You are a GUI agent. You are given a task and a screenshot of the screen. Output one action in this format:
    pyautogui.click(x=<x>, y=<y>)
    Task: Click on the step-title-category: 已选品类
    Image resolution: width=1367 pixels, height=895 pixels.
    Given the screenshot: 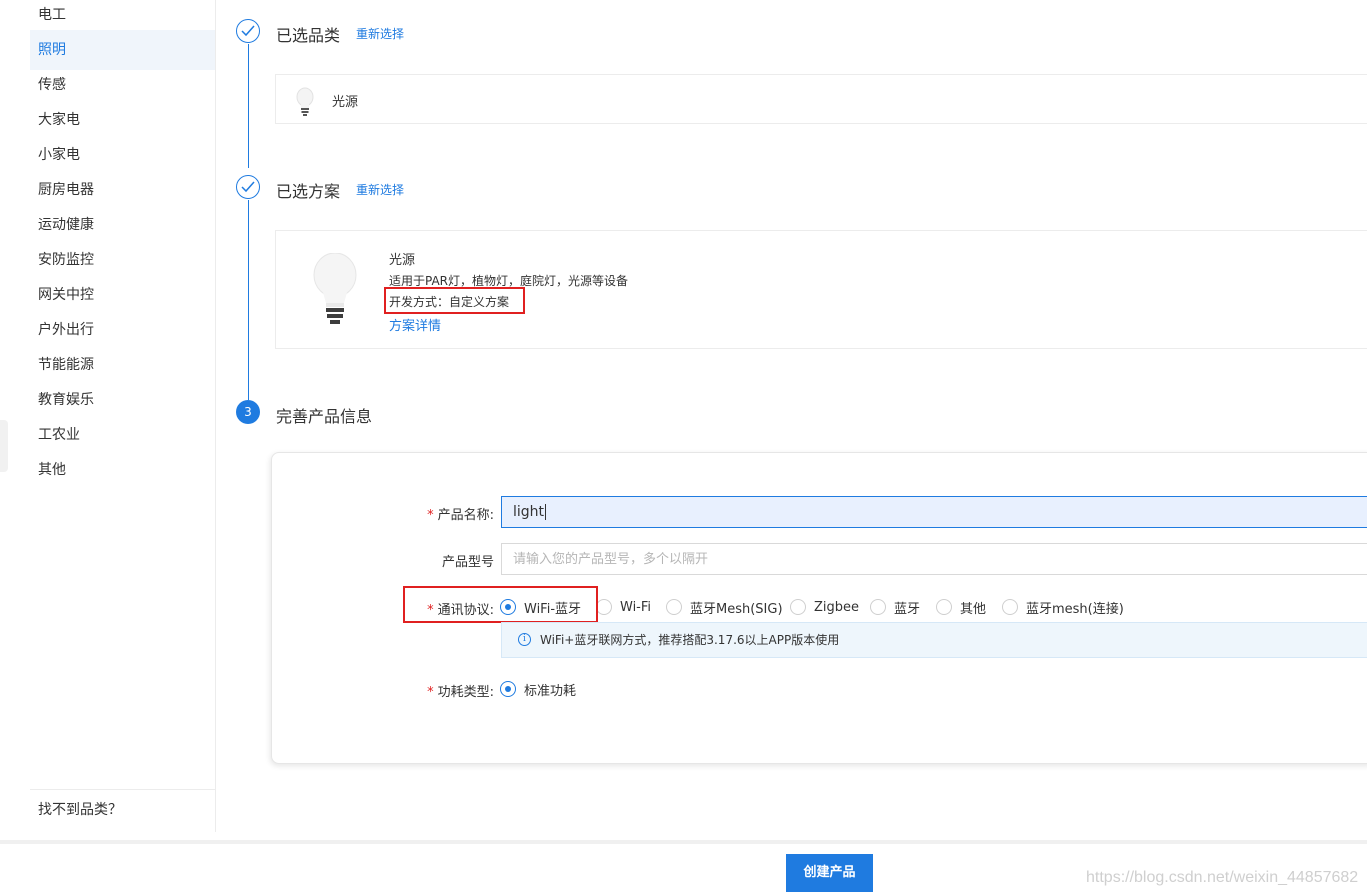 What is the action you would take?
    pyautogui.click(x=308, y=35)
    